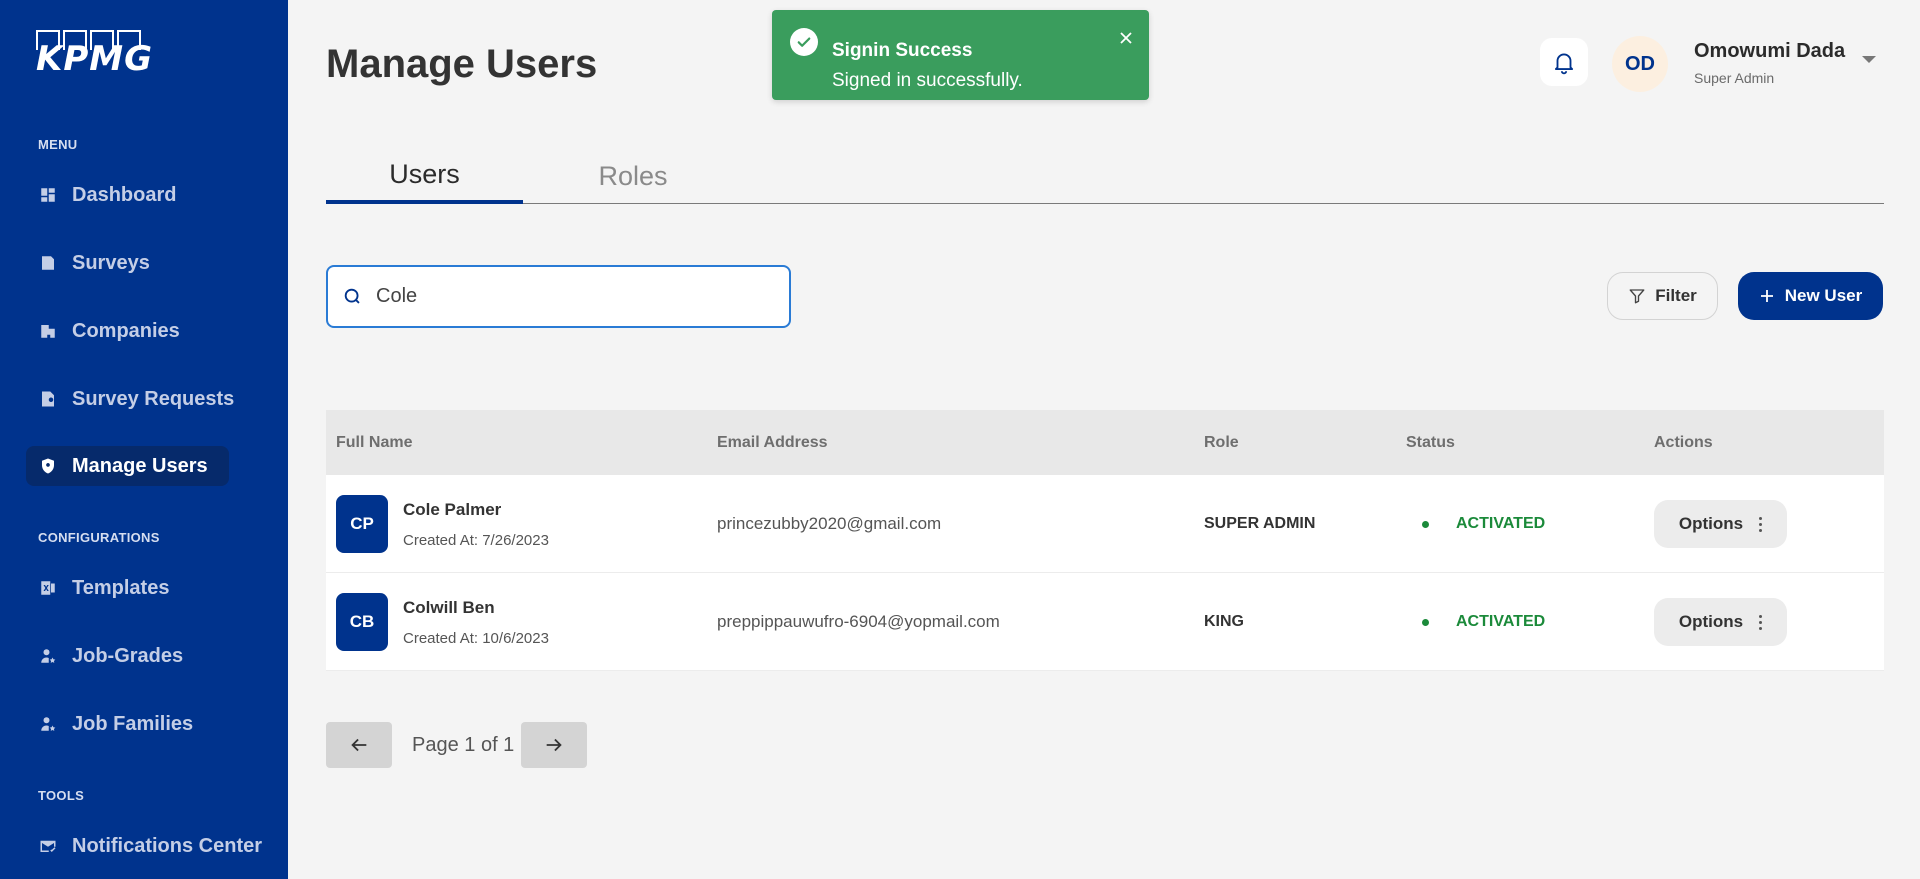 The width and height of the screenshot is (1920, 879). I want to click on user-avatar: CB, so click(362, 622).